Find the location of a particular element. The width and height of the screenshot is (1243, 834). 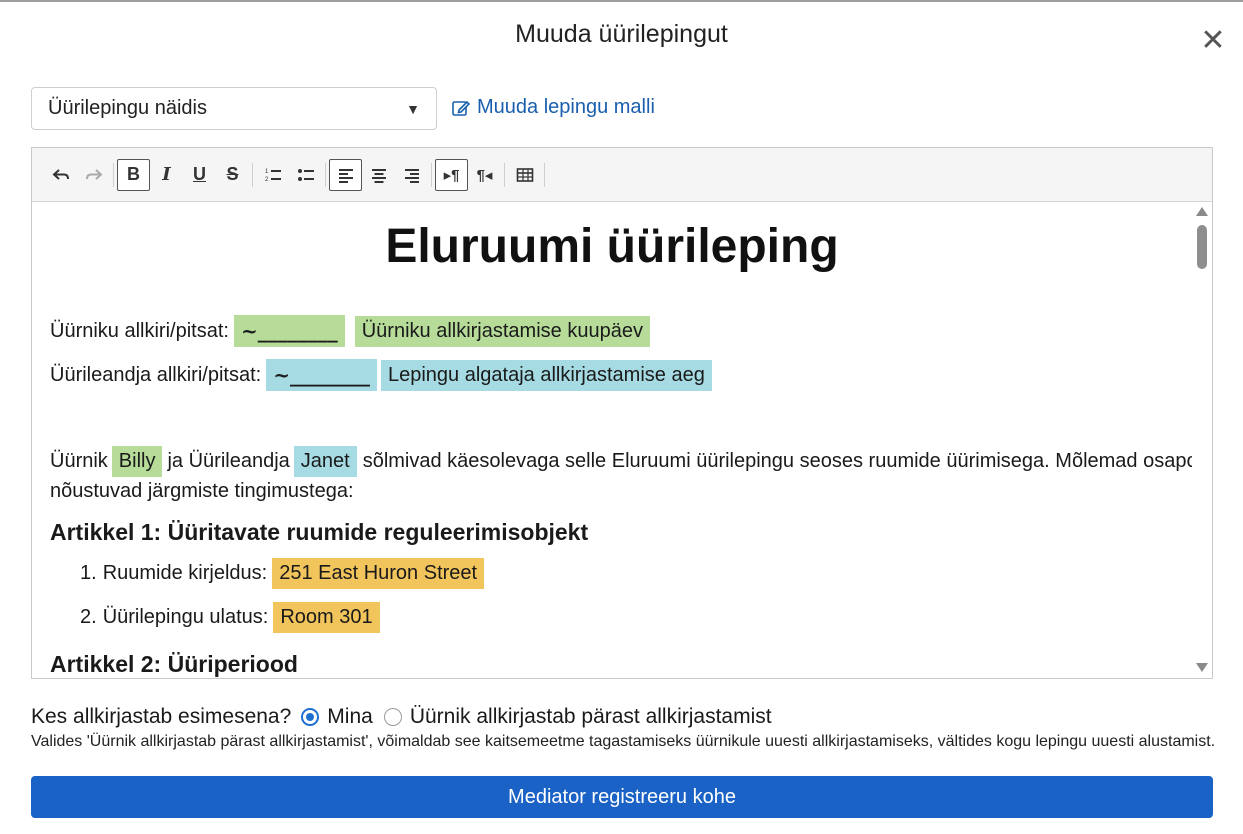

svg-text: 2 is located at coordinates (267, 180).